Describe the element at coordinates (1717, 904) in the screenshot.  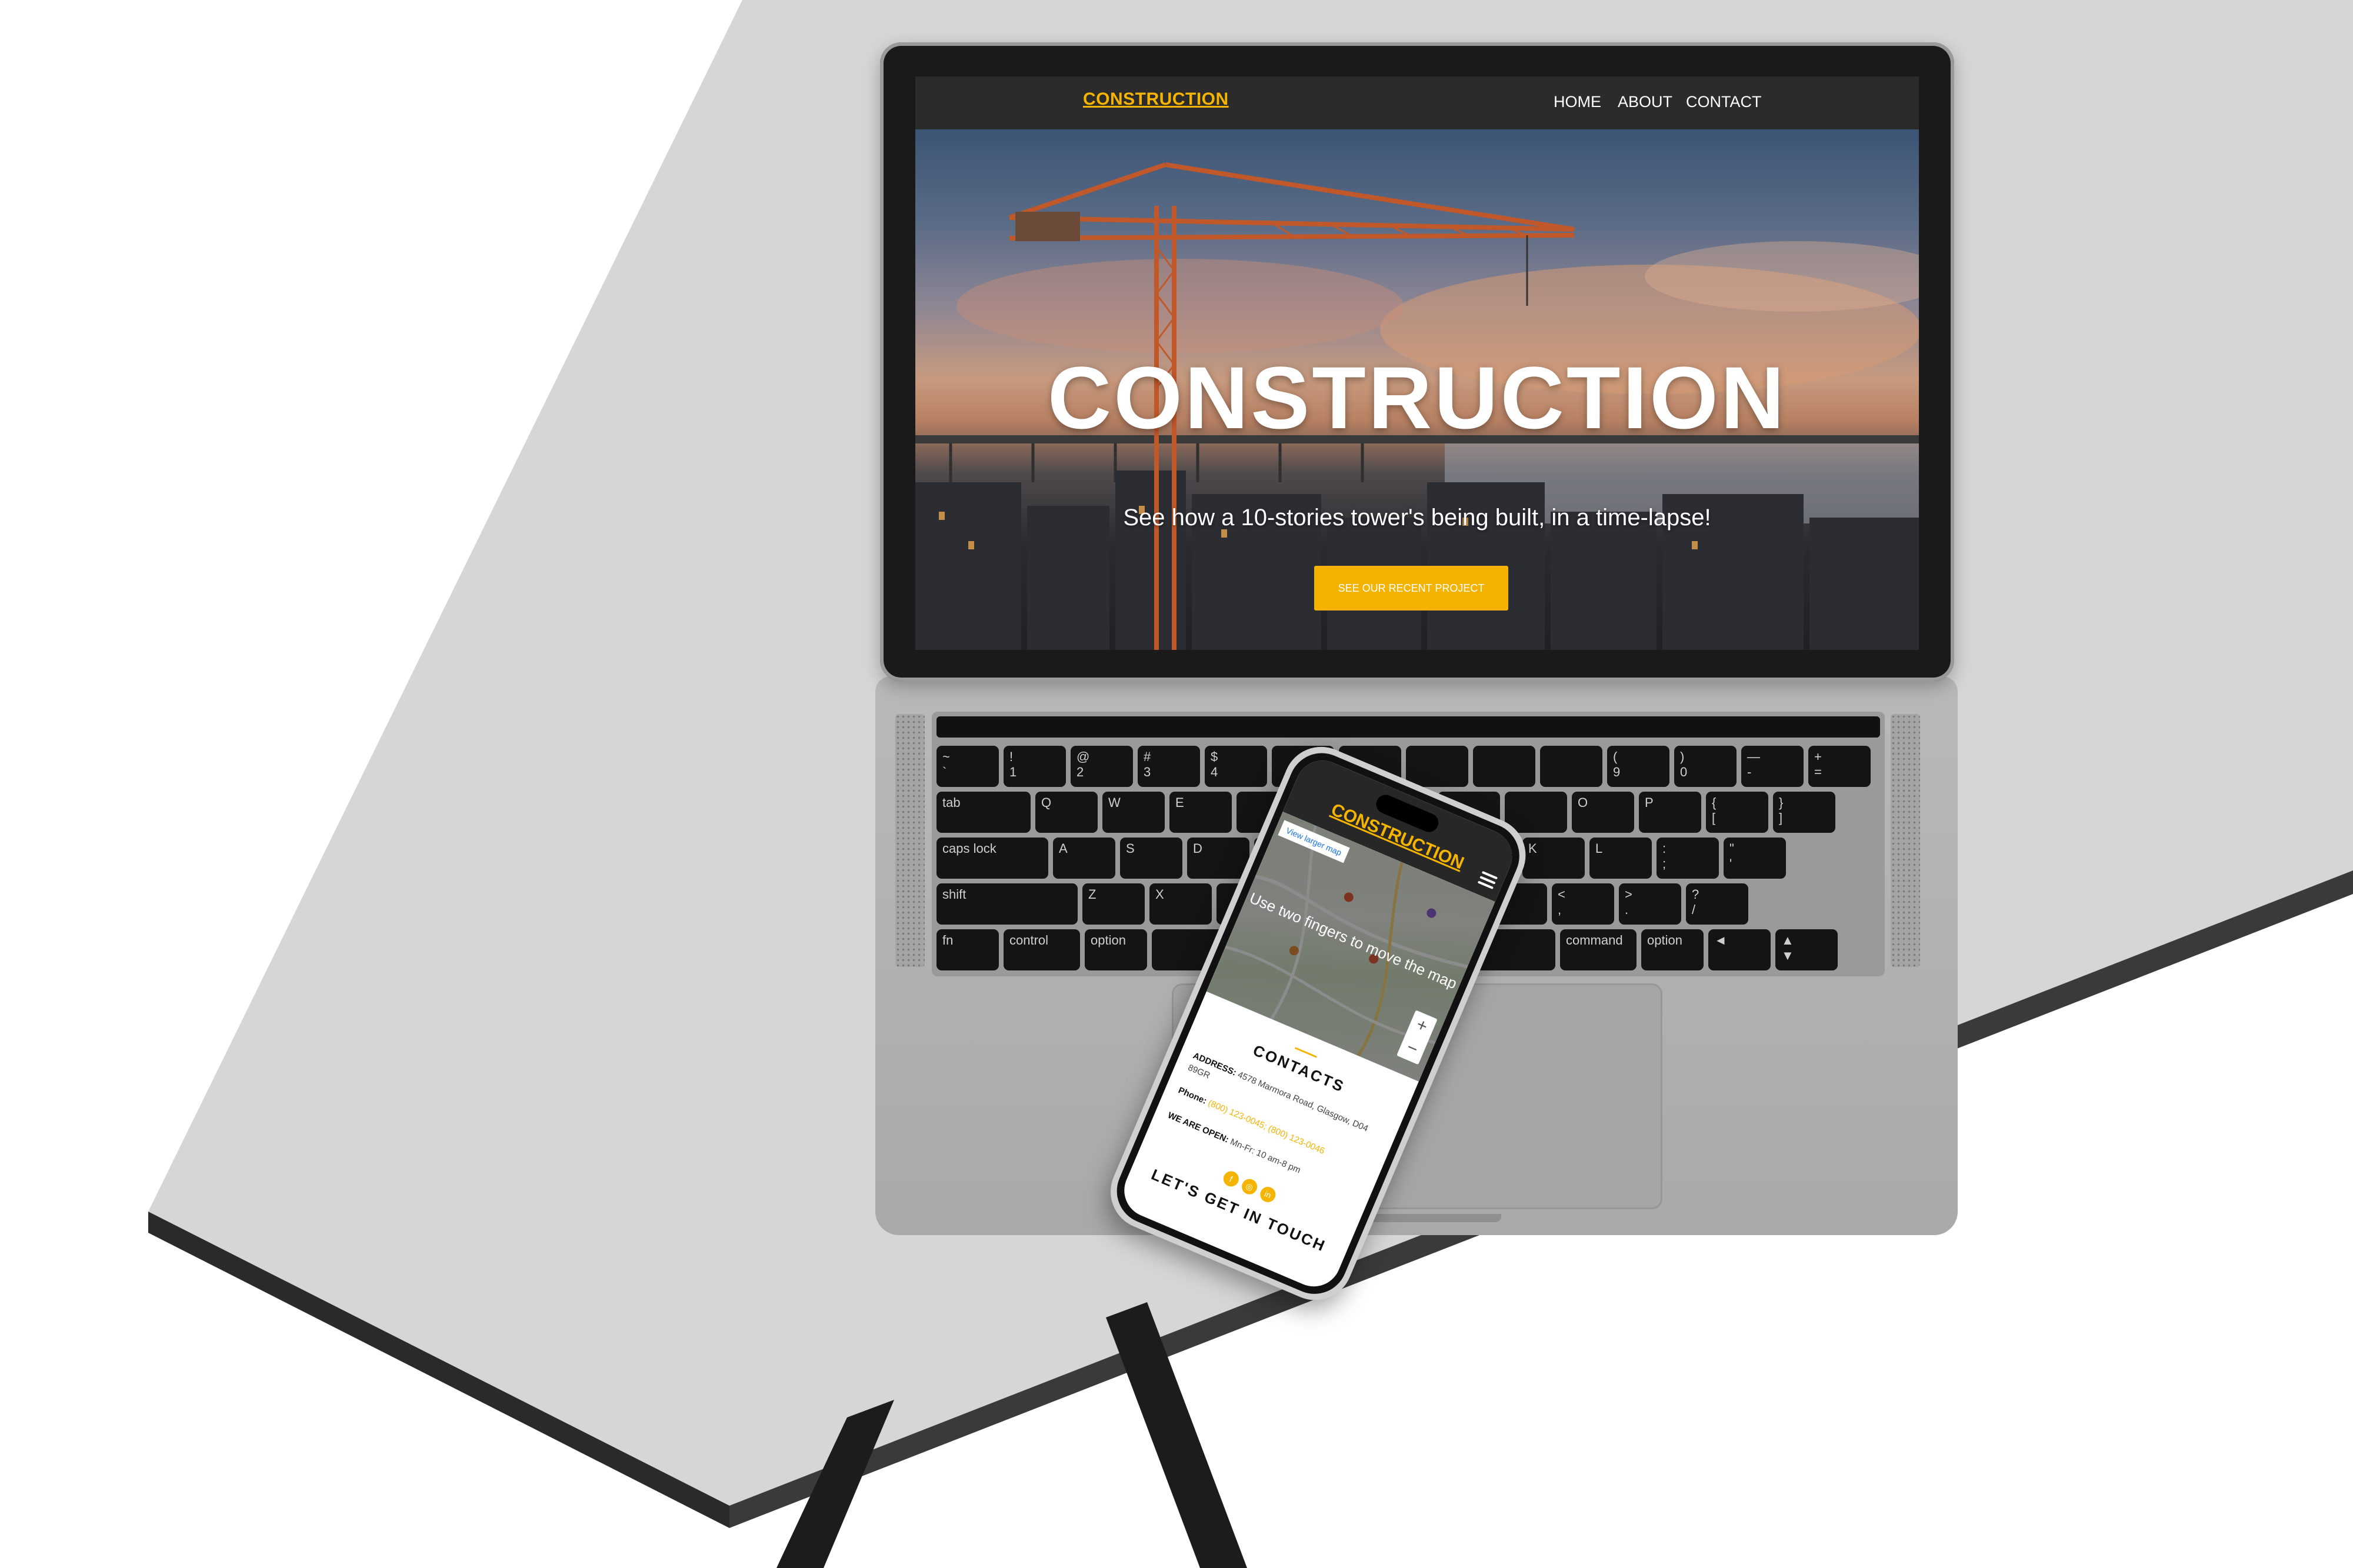
I see `keyboard-key: ? /` at that location.